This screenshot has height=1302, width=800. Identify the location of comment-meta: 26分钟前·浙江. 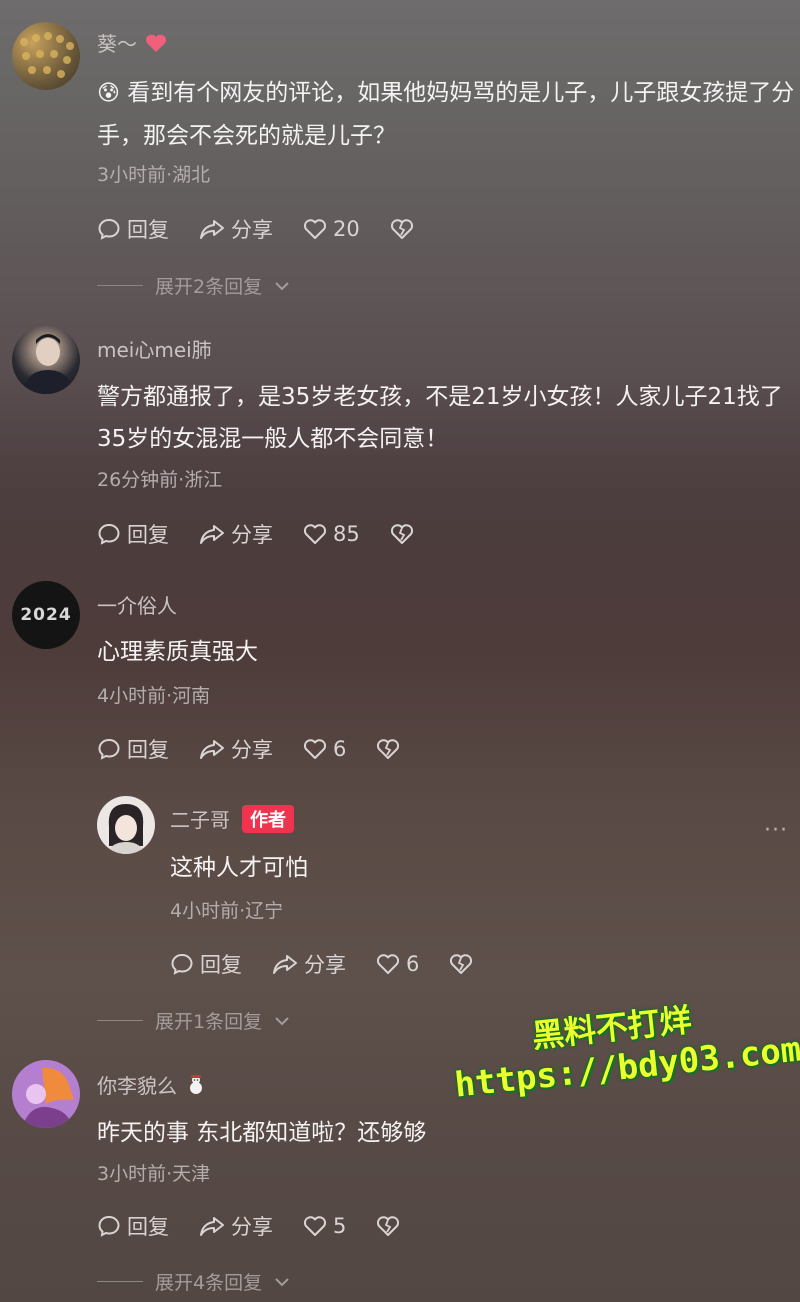
(160, 480).